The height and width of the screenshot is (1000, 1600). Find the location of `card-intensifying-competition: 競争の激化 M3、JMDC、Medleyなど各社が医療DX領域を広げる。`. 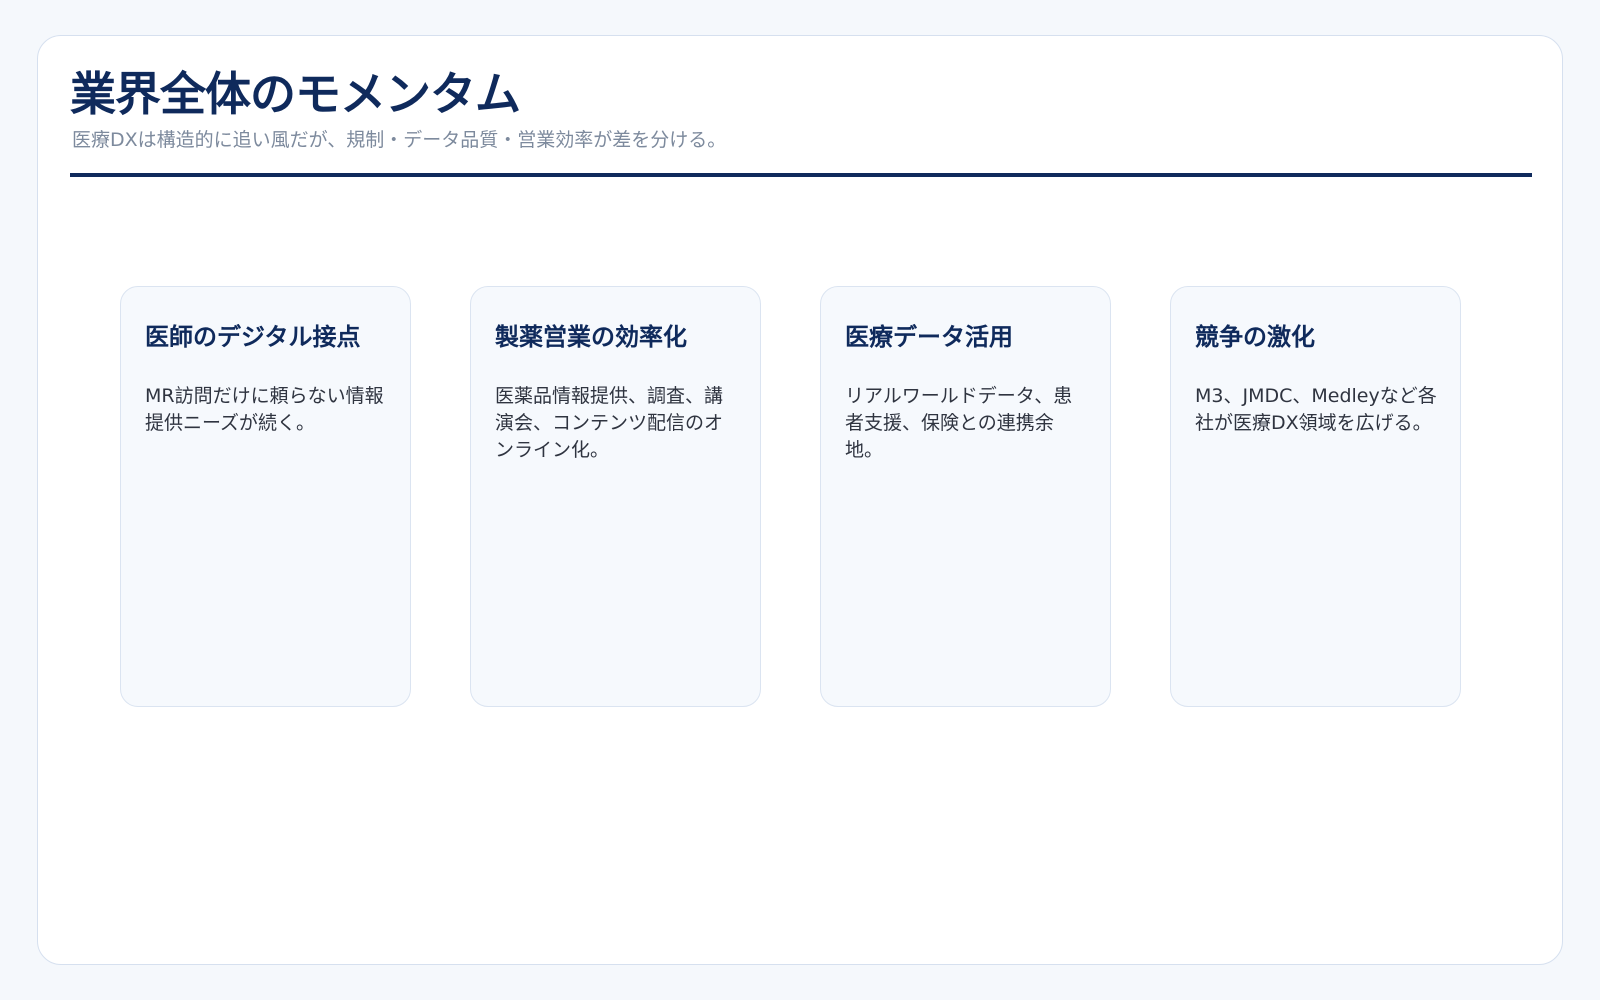

card-intensifying-competition: 競争の激化 M3、JMDC、Medleyなど各社が医療DX領域を広げる。 is located at coordinates (1315, 496).